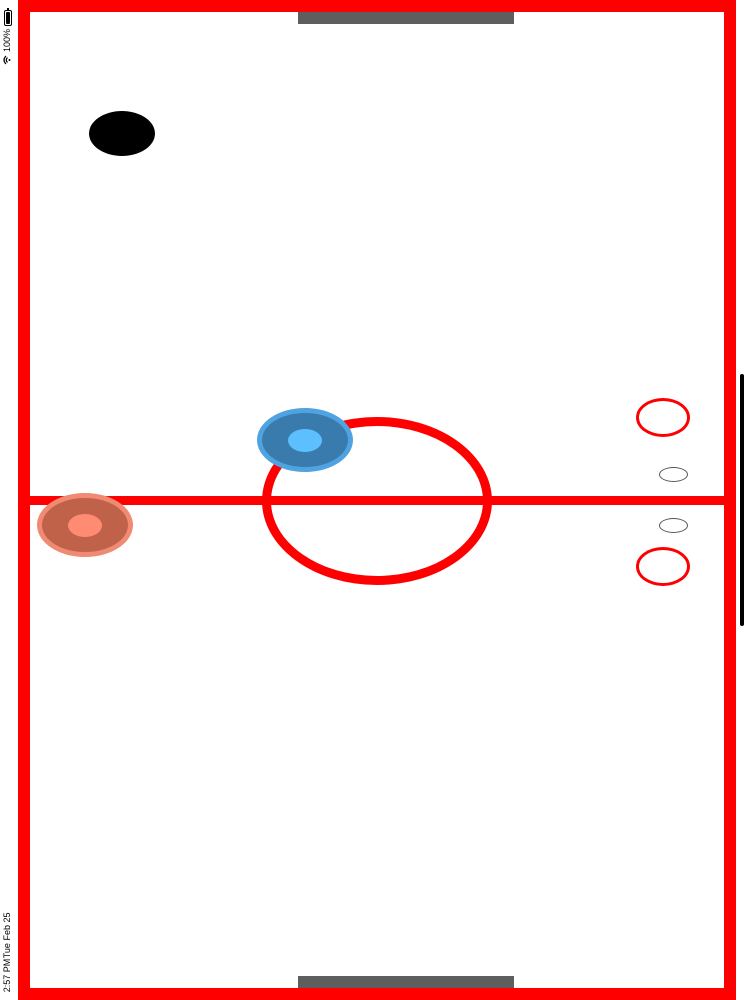 The width and height of the screenshot is (750, 1000). I want to click on red-mallet-knob, so click(85, 525).